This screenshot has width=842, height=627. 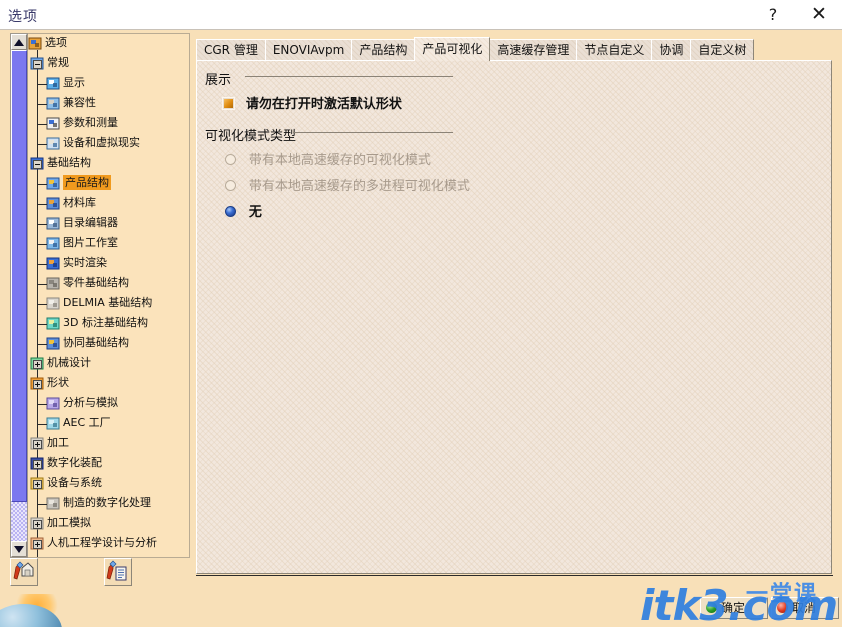 I want to click on document-tool-button, so click(x=118, y=572).